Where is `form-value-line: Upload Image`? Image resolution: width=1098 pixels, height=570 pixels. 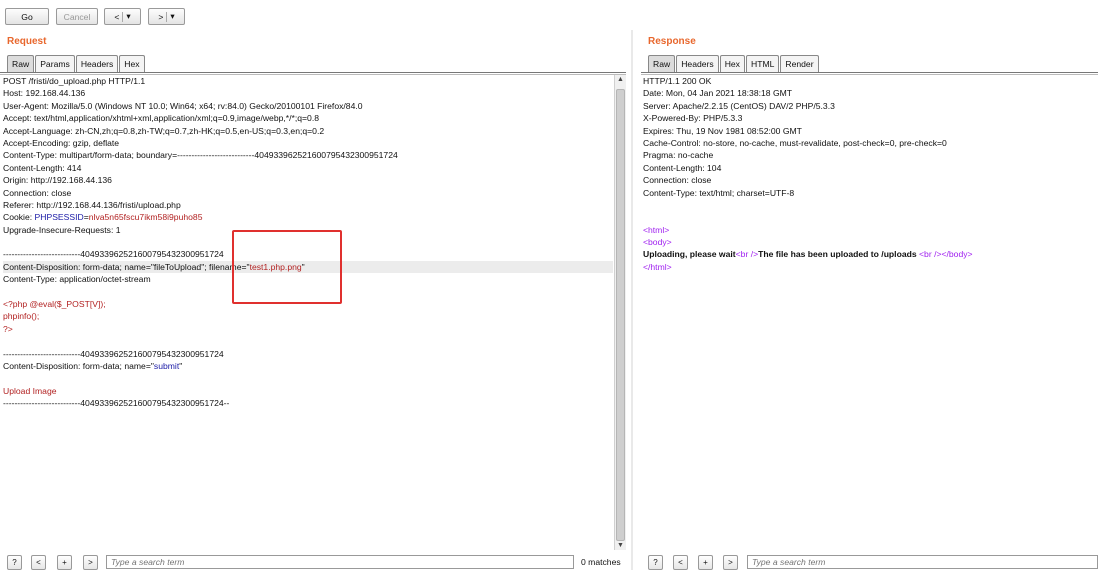
form-value-line: Upload Image is located at coordinates (30, 390).